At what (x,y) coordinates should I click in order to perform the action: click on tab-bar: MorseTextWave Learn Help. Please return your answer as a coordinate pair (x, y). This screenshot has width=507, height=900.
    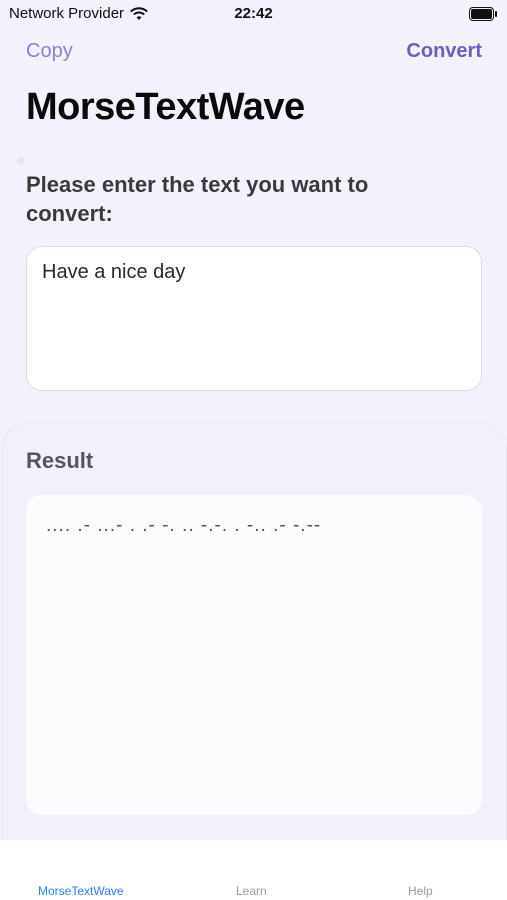
    Looking at the image, I should click on (253, 870).